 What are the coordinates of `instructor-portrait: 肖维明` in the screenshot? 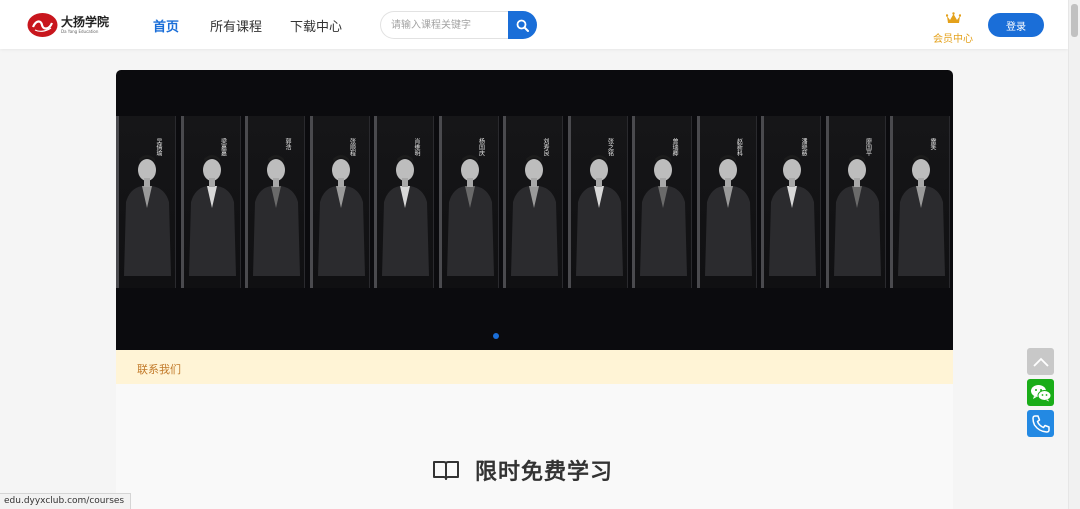 It's located at (404, 202).